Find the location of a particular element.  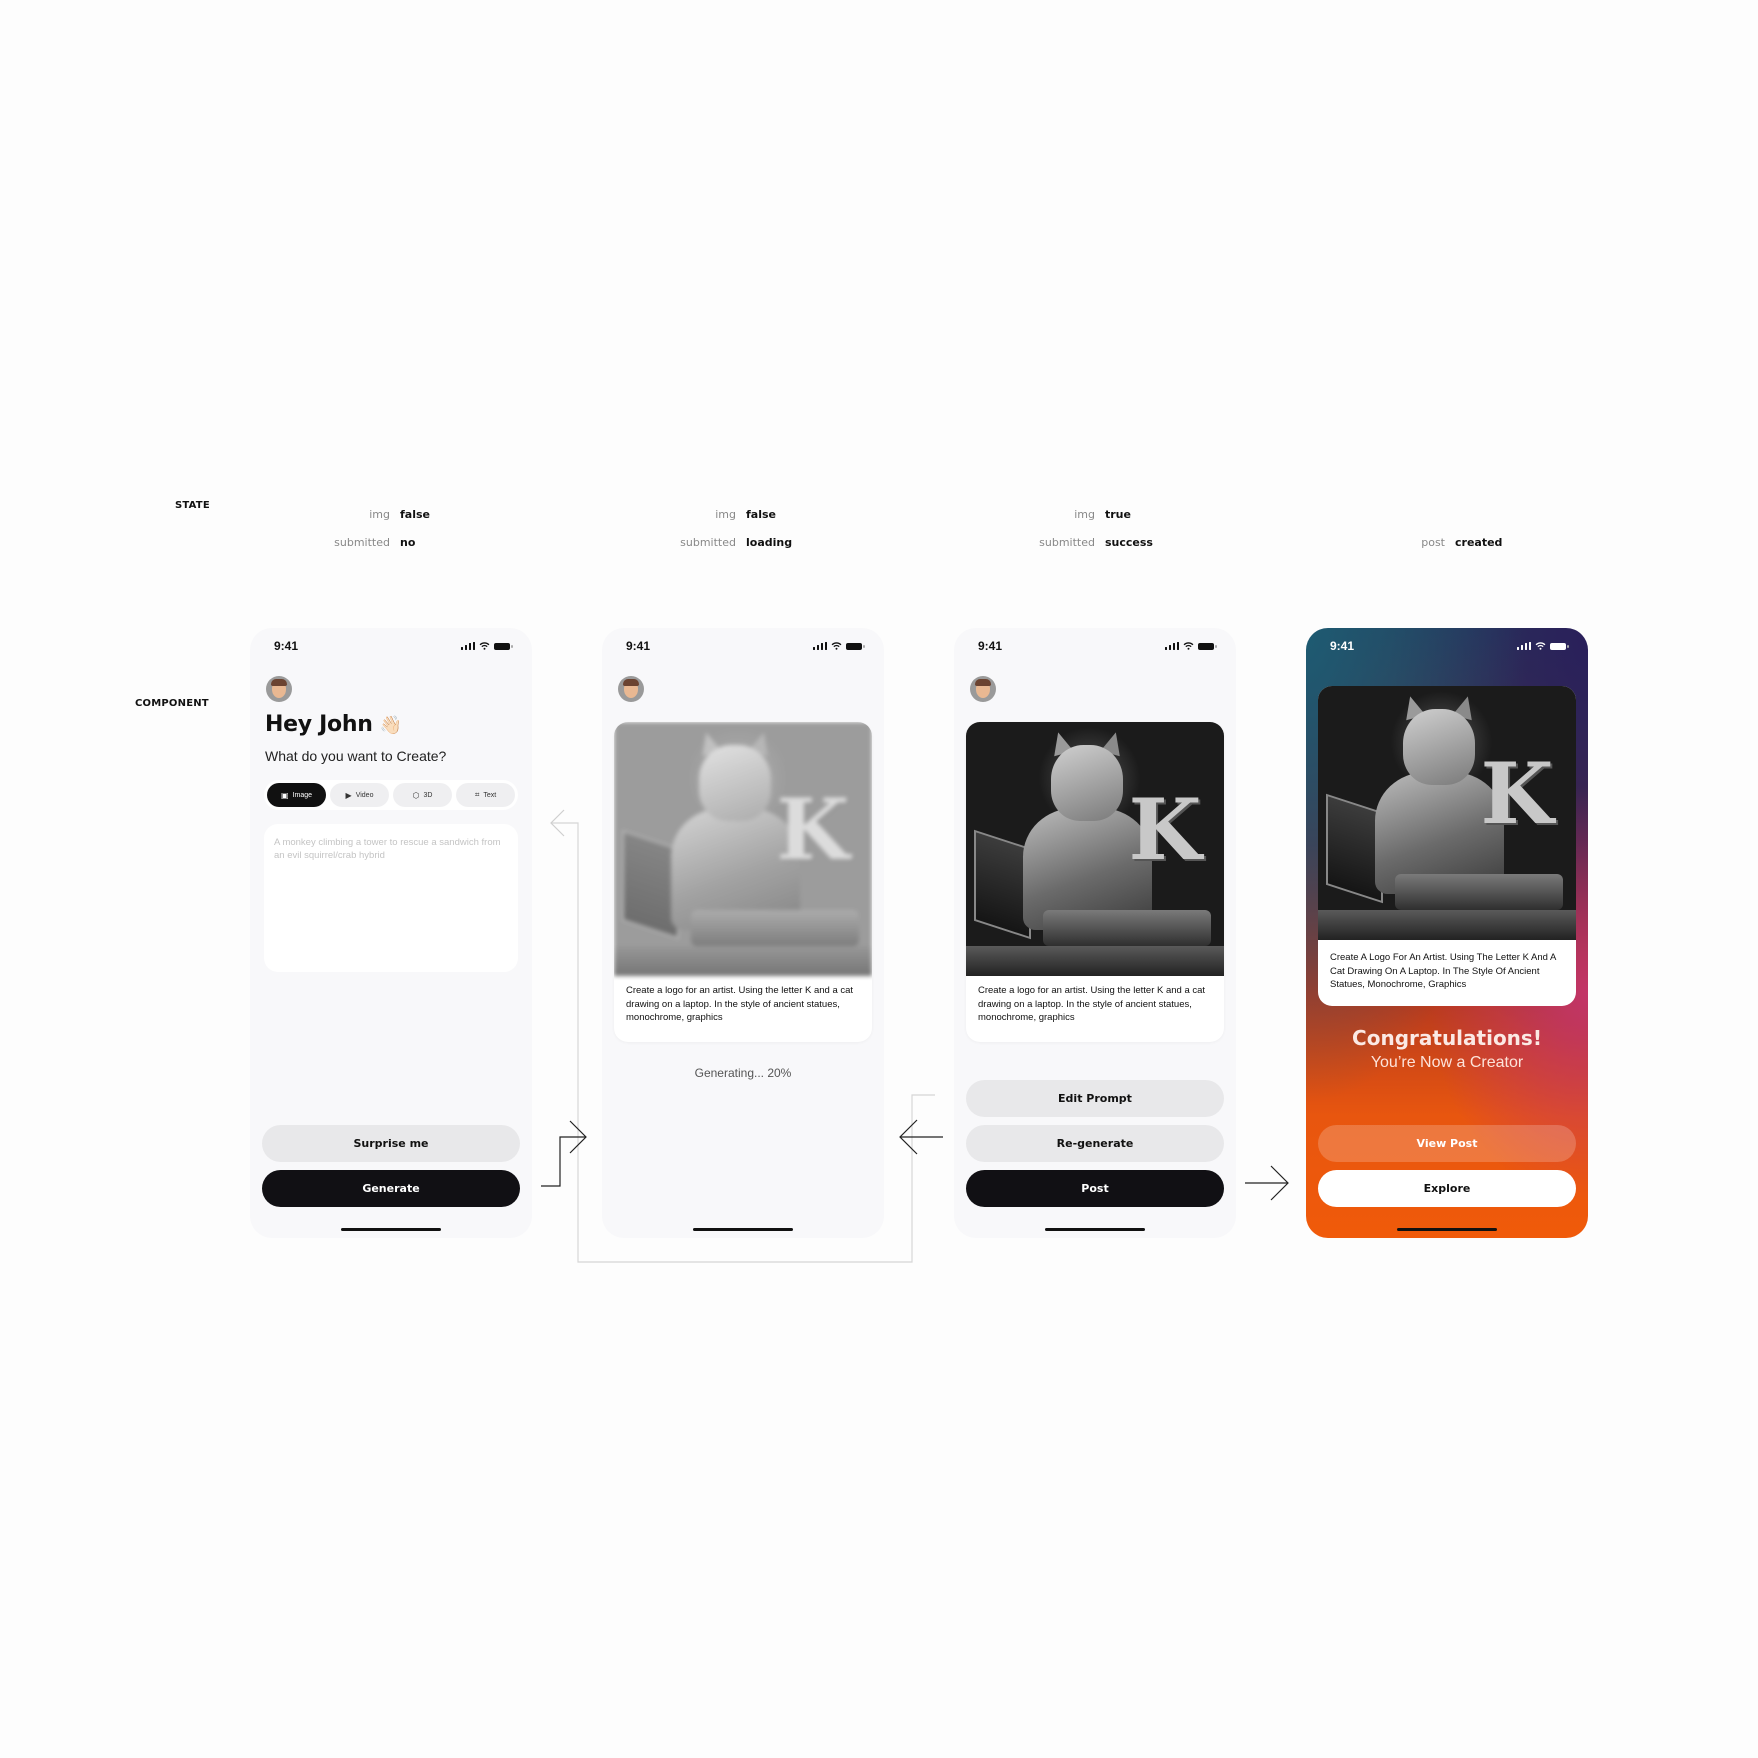

generate-arrowhead is located at coordinates (578, 1137).